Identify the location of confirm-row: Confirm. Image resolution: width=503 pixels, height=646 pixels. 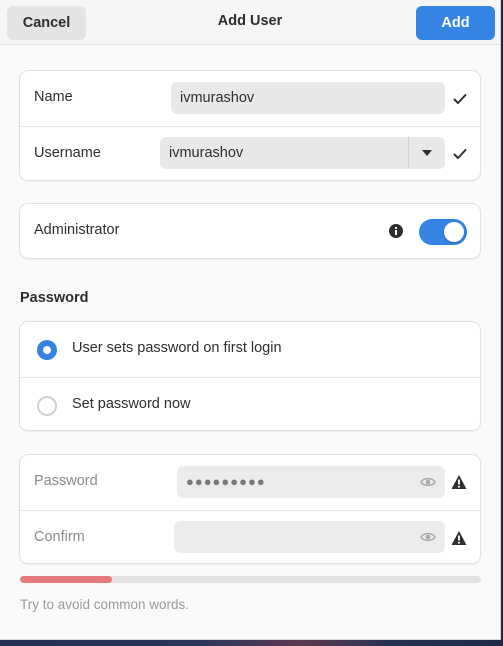
(250, 538).